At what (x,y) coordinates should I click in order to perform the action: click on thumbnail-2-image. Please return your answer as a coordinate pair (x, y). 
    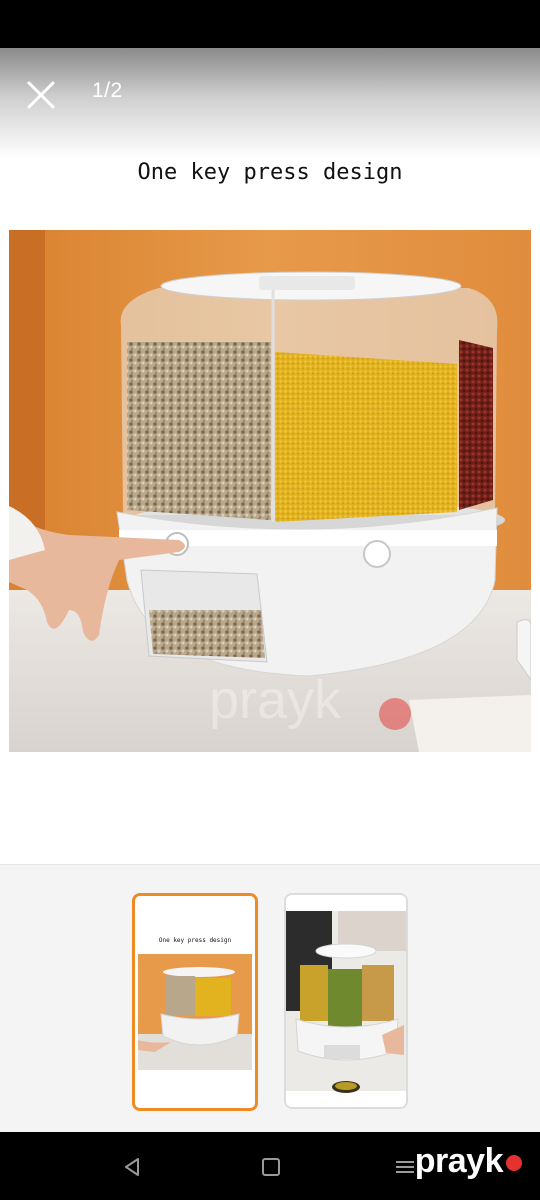
    Looking at the image, I should click on (346, 1001).